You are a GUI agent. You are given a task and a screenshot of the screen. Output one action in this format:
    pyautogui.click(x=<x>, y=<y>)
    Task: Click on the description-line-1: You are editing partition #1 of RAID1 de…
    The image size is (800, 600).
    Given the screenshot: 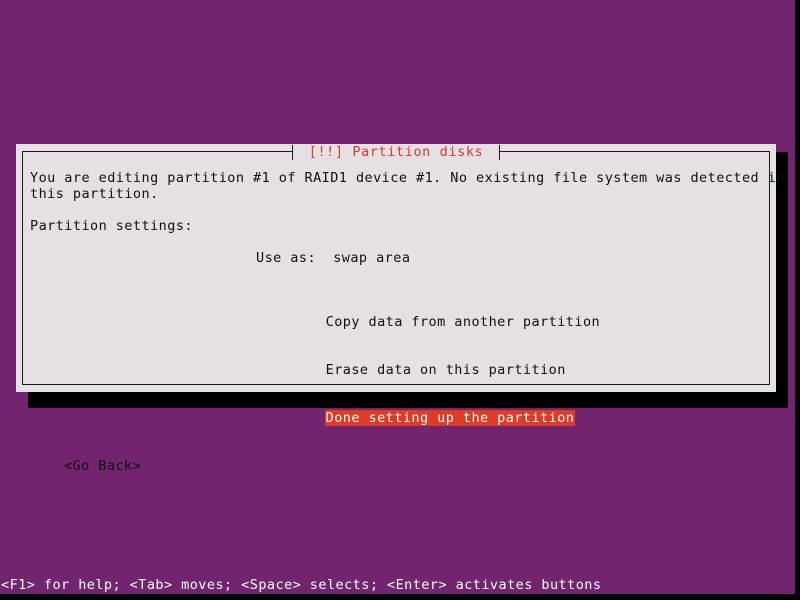 What is the action you would take?
    pyautogui.click(x=407, y=178)
    